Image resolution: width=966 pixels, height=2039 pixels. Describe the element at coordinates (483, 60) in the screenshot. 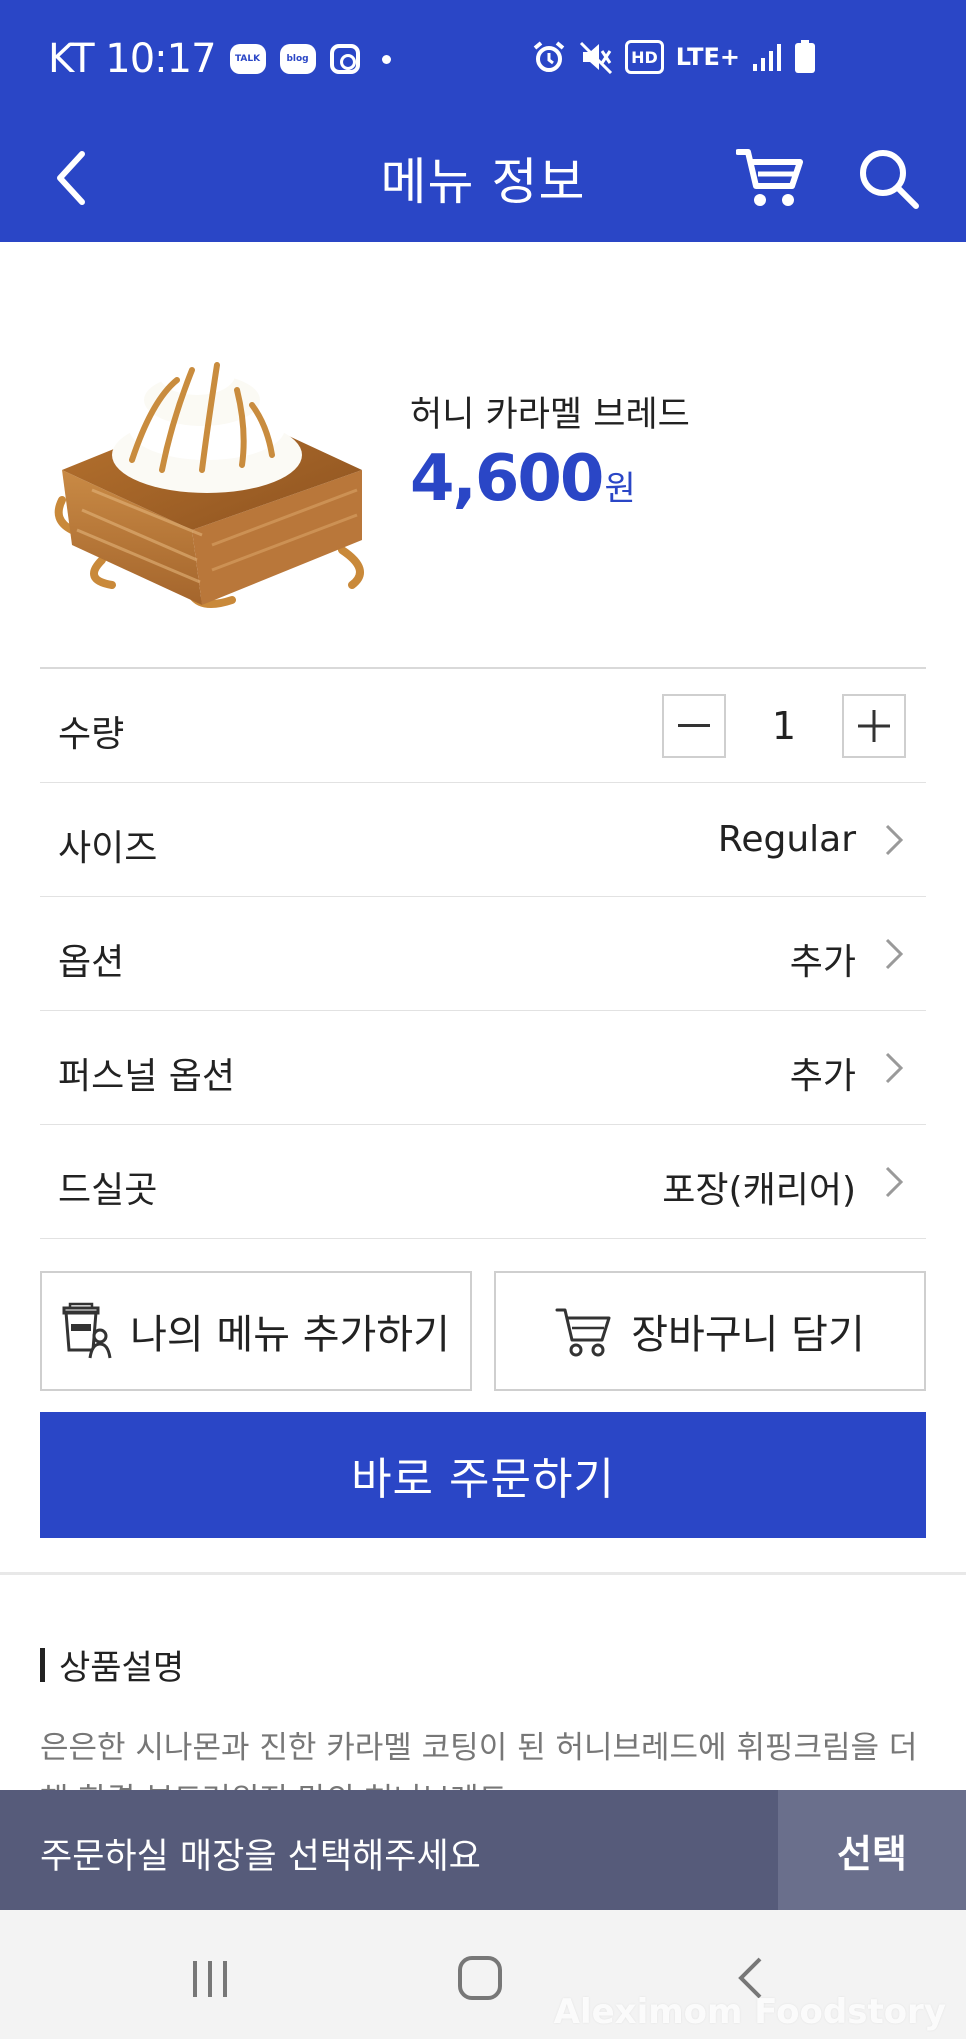

I see `status-bar: KT 10:17 TALK blog HD LTE+` at that location.